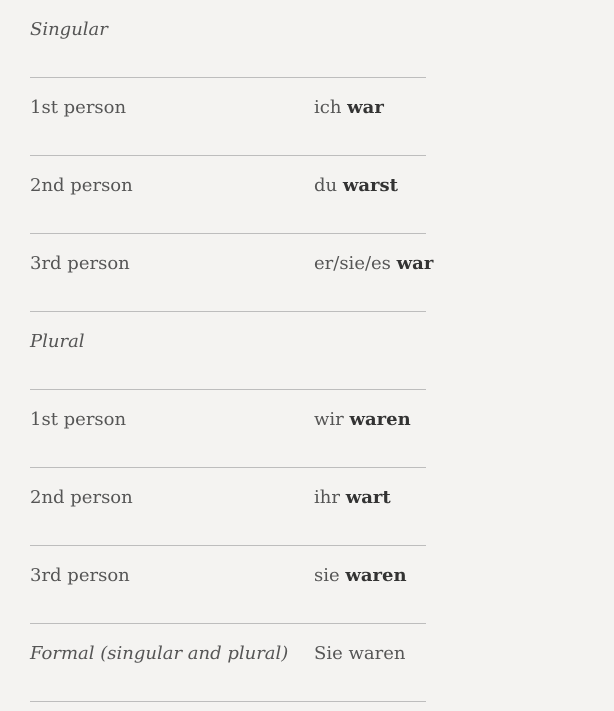 The image size is (614, 711). I want to click on pronoun: wir, so click(329, 419).